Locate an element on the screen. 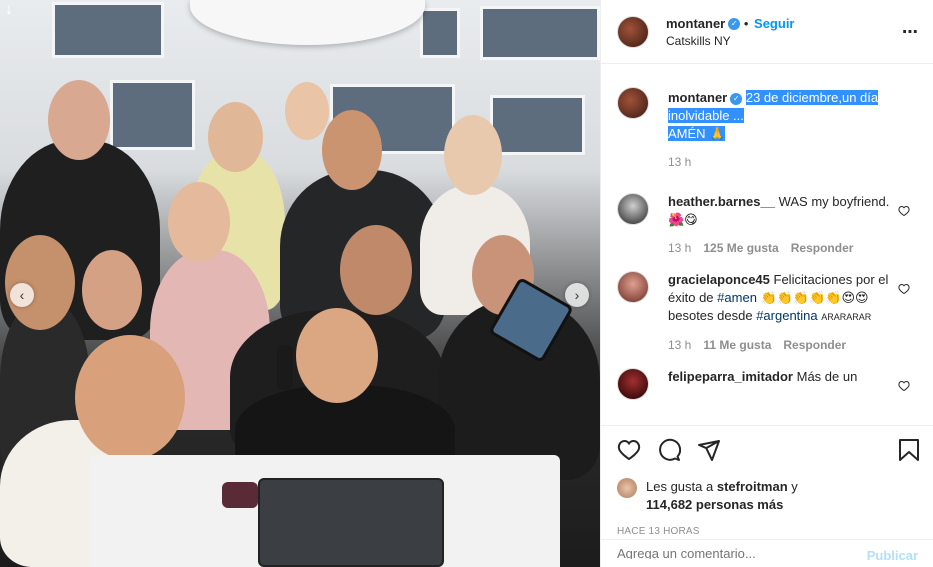  comment-body: felipeparra_imitador Más de un is located at coordinates (780, 384).